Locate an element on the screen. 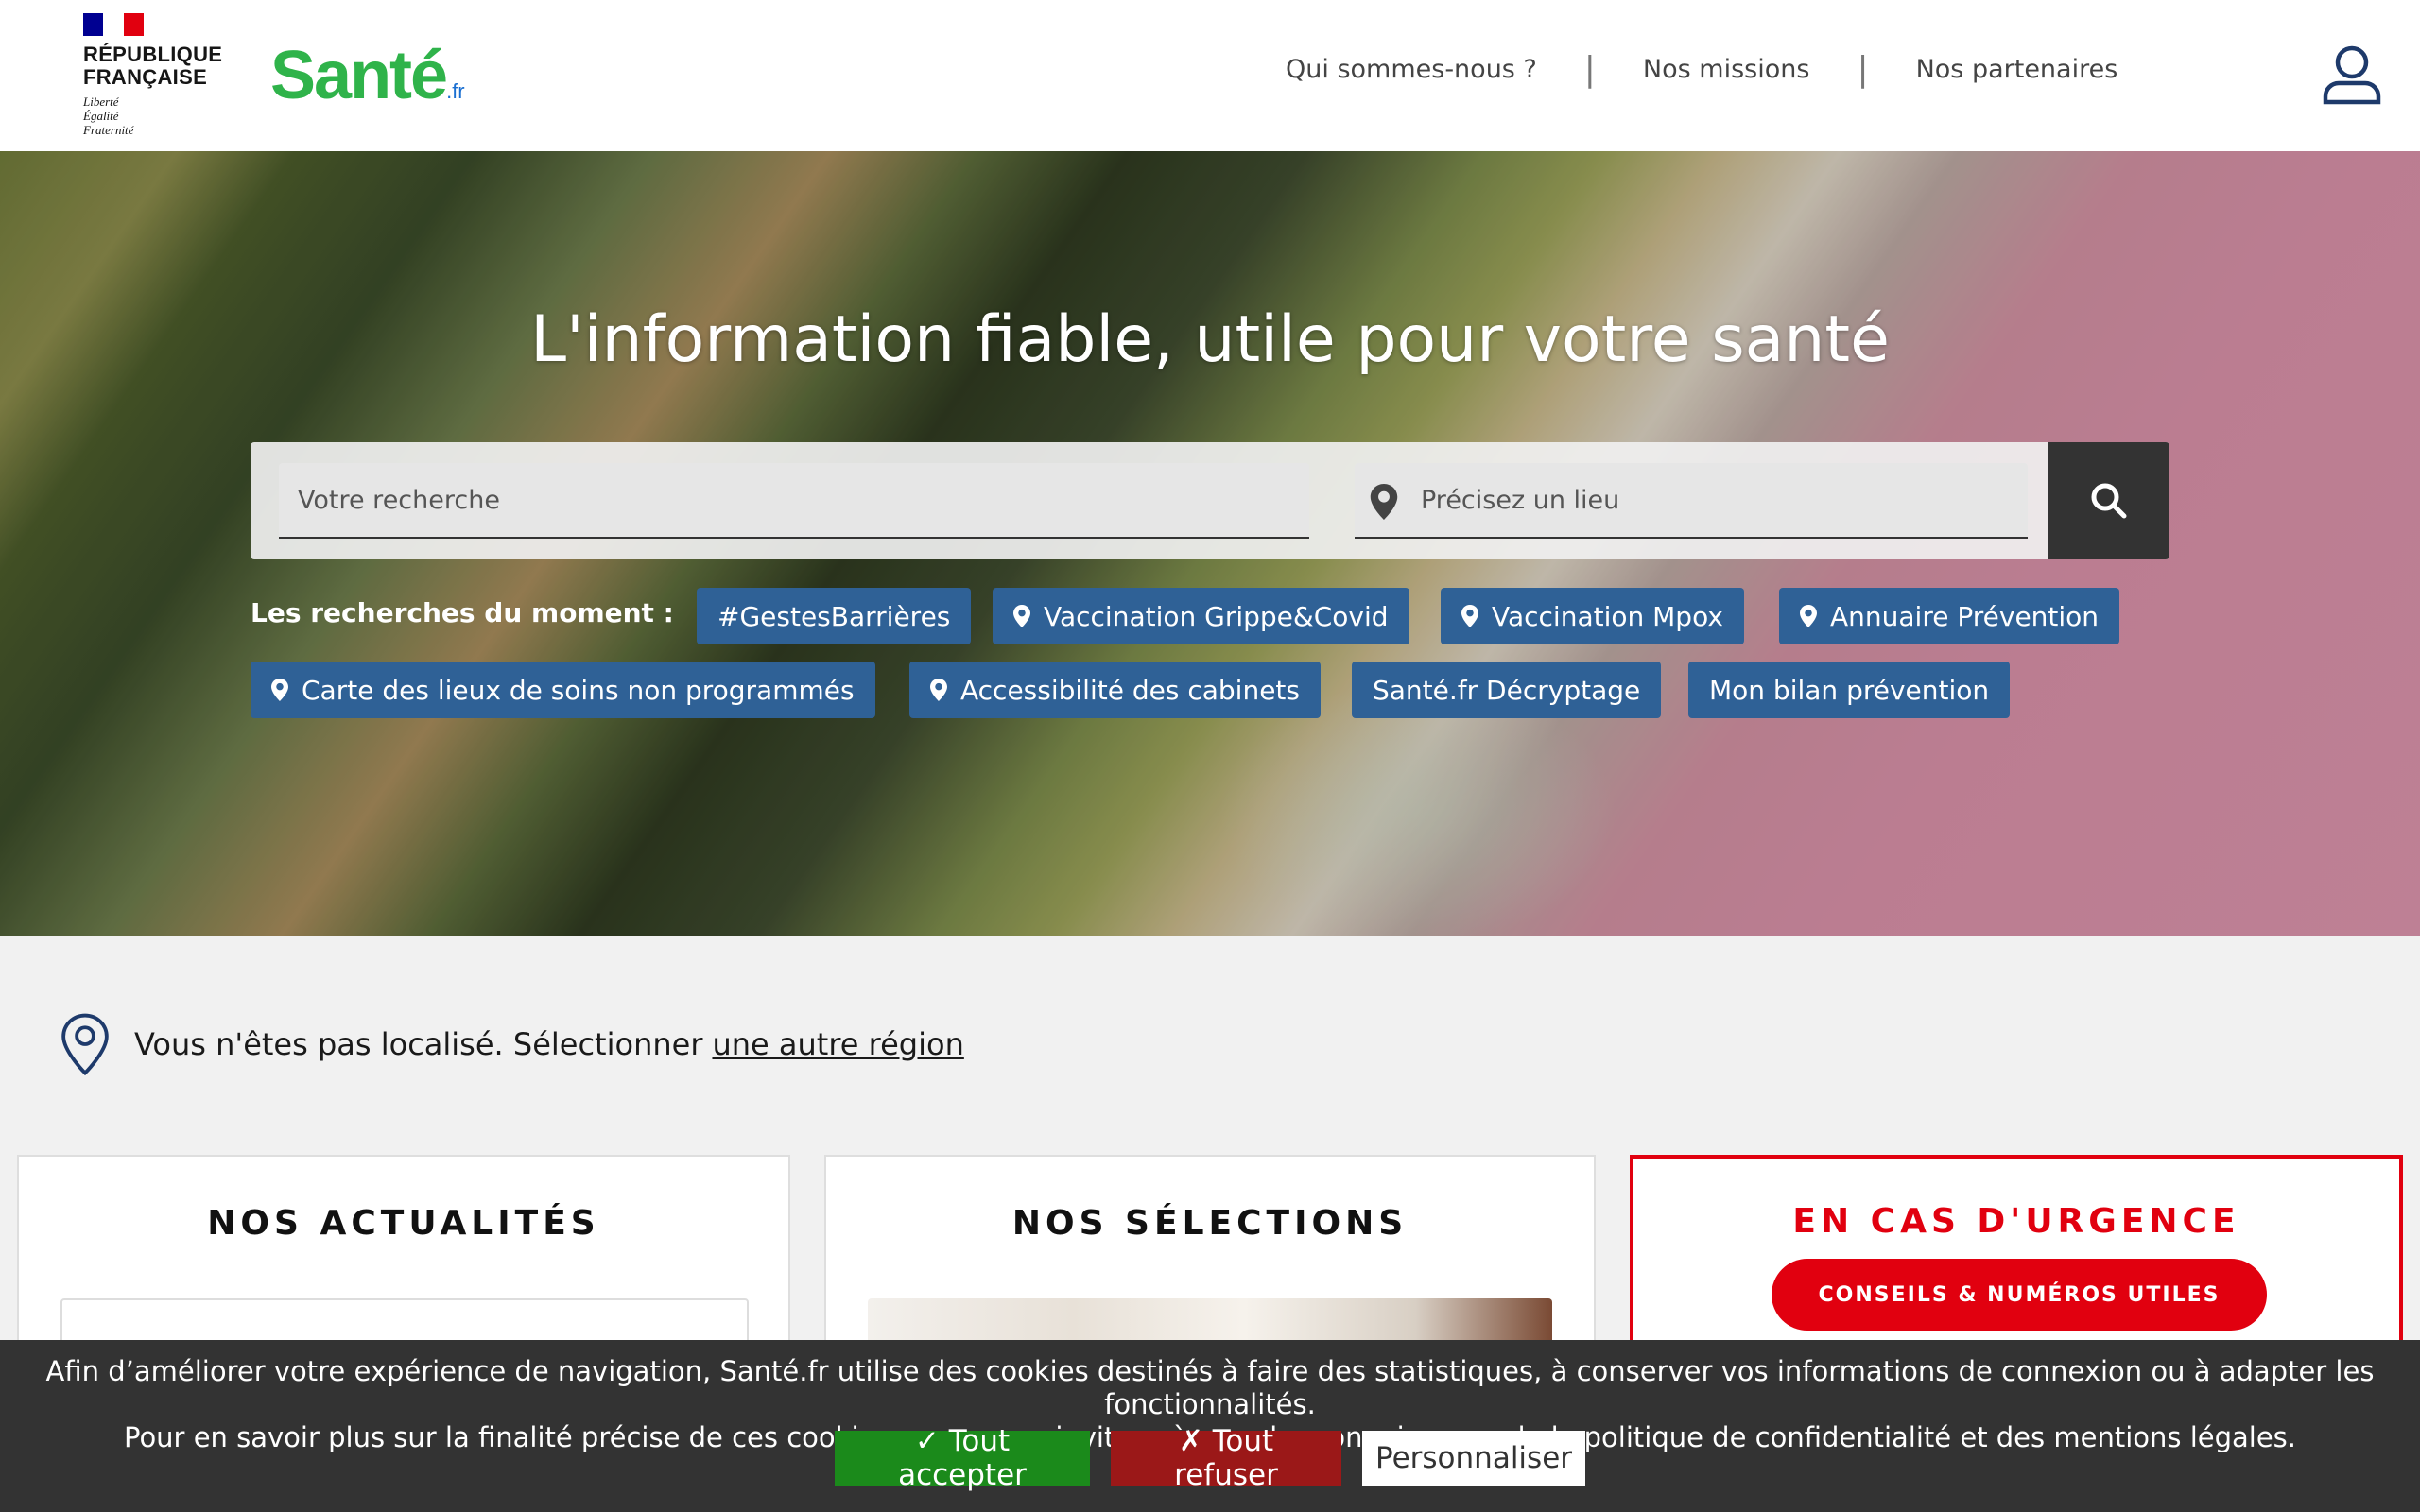  search-bar: Votre recherche Précisez un lieu is located at coordinates (1210, 500).